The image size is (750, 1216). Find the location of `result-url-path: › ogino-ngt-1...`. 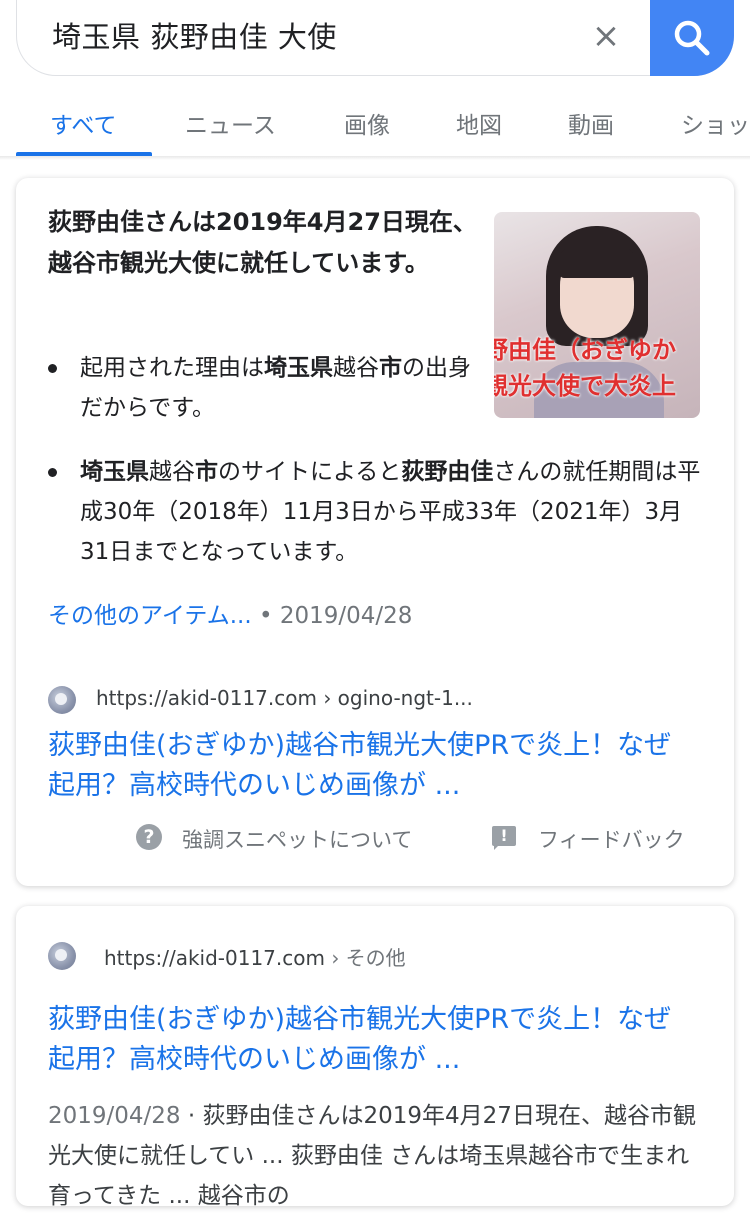

result-url-path: › ogino-ngt-1... is located at coordinates (394, 698).